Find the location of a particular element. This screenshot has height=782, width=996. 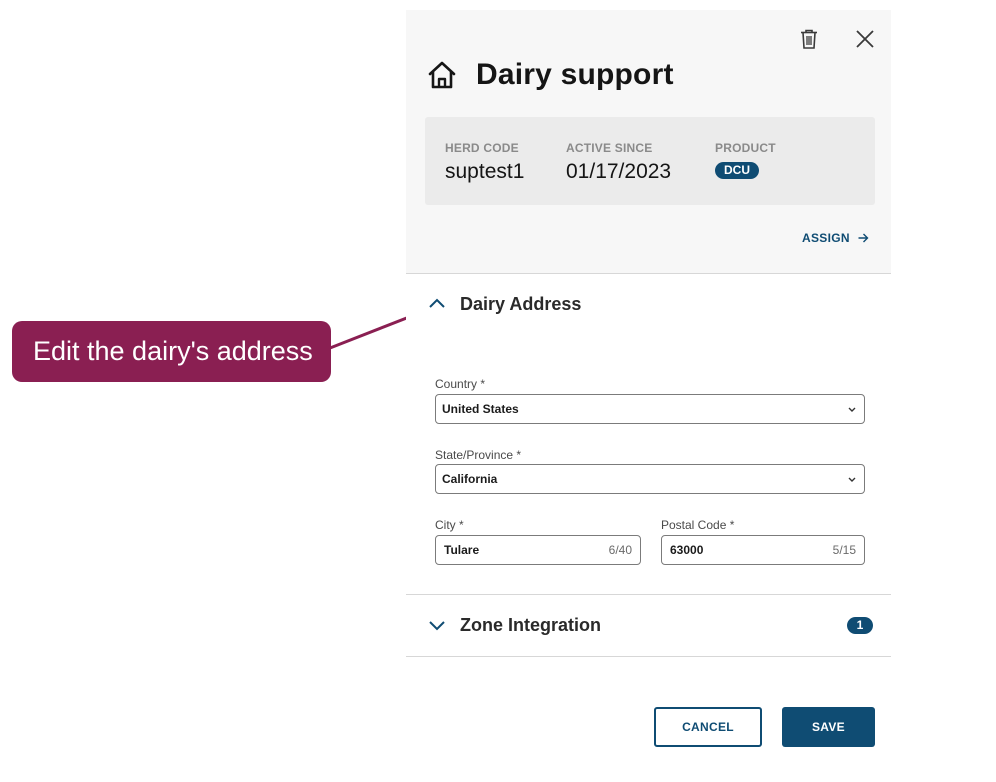

active-since-group: ACTIVE SINCE 01/17/2023 is located at coordinates (618, 162).